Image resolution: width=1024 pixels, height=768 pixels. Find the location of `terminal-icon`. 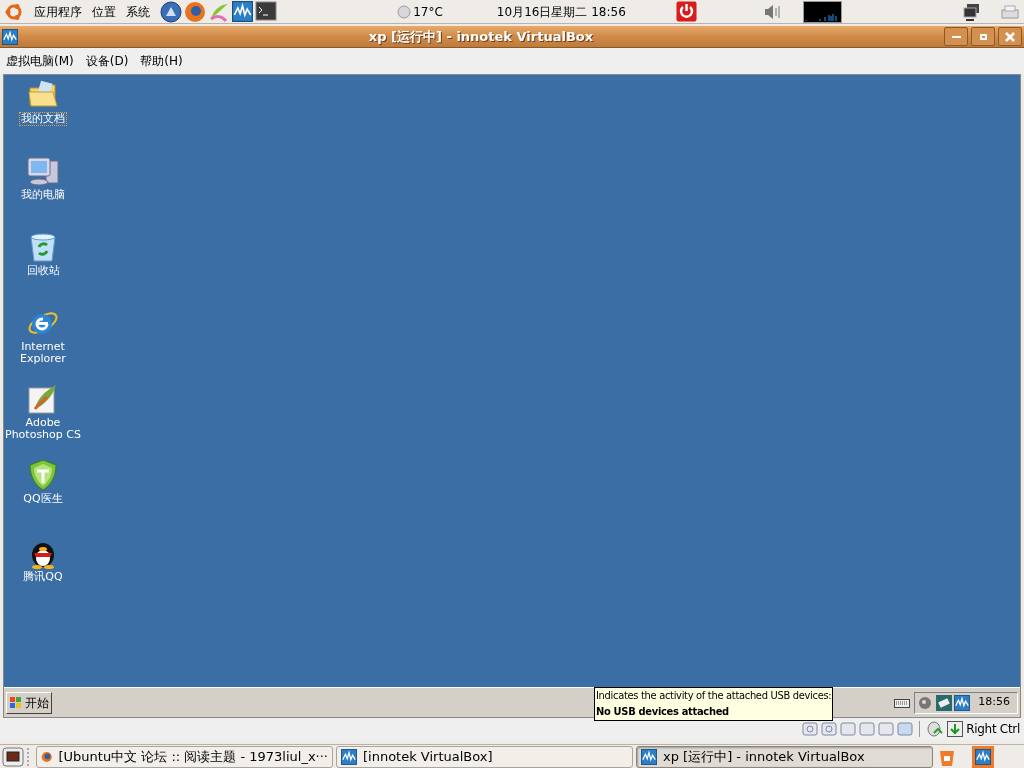

terminal-icon is located at coordinates (266, 11).